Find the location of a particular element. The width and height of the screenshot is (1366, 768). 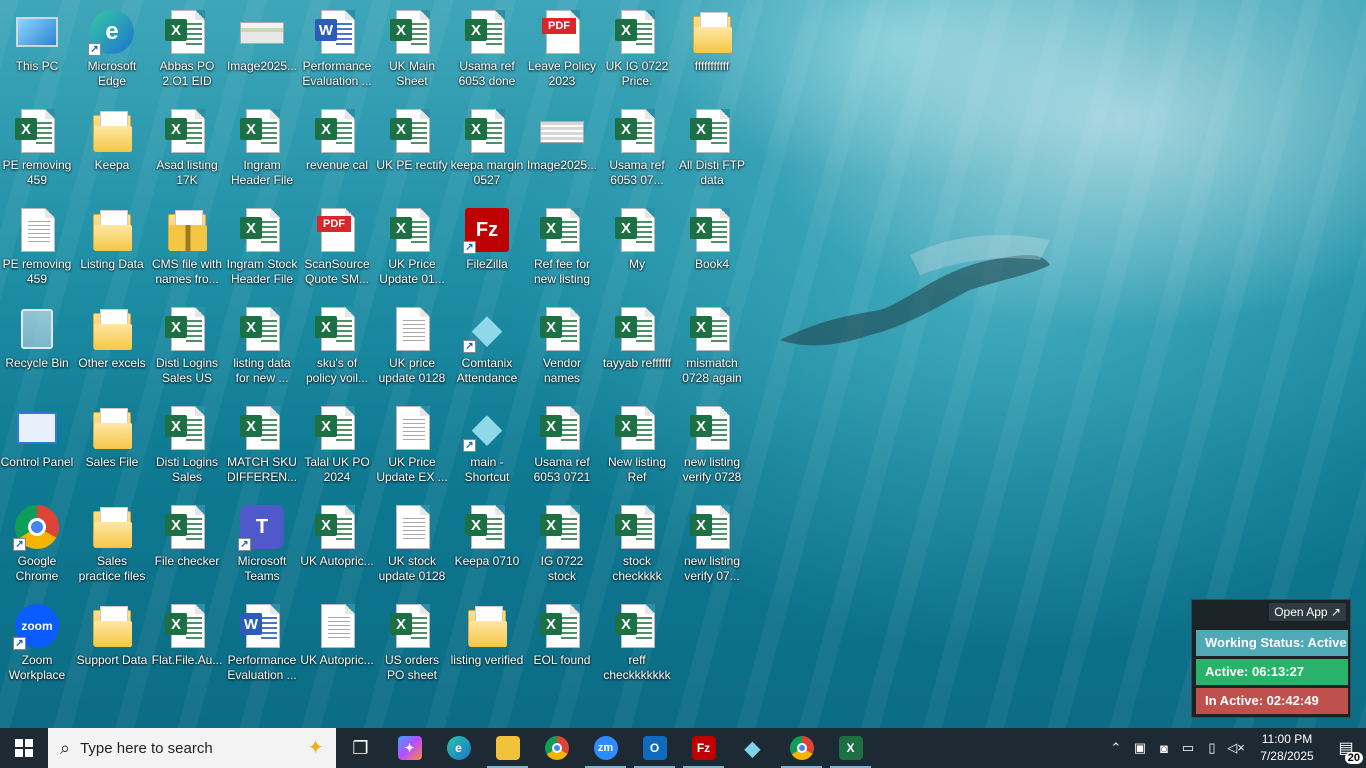

desktop-icon: Xstock checkkkk is located at coordinates (637, 547).